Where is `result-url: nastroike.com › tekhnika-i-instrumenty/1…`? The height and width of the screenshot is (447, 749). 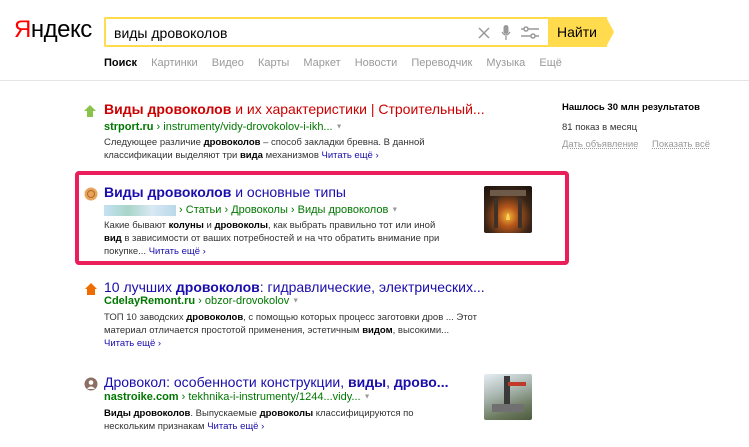
result-url: nastroike.com › tekhnika-i-instrumenty/1… is located at coordinates (237, 397).